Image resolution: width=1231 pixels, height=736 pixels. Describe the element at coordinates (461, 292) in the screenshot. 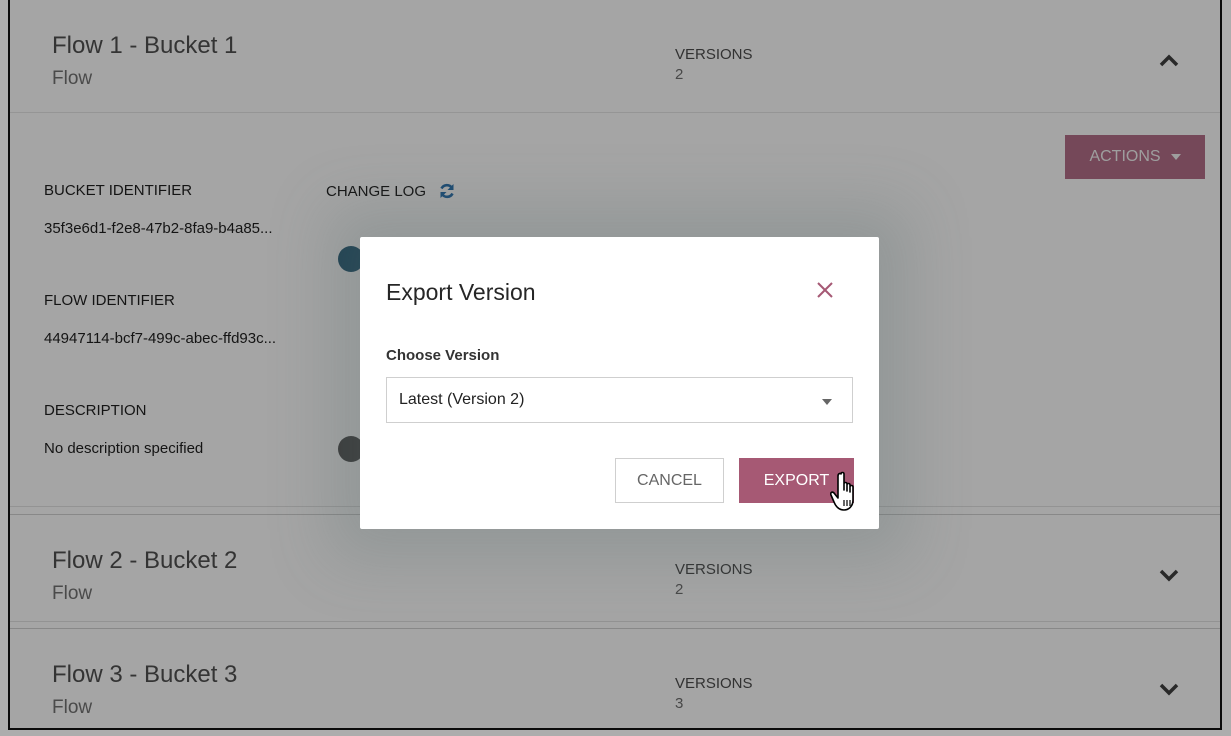

I see `dialog-title: Export Version` at that location.